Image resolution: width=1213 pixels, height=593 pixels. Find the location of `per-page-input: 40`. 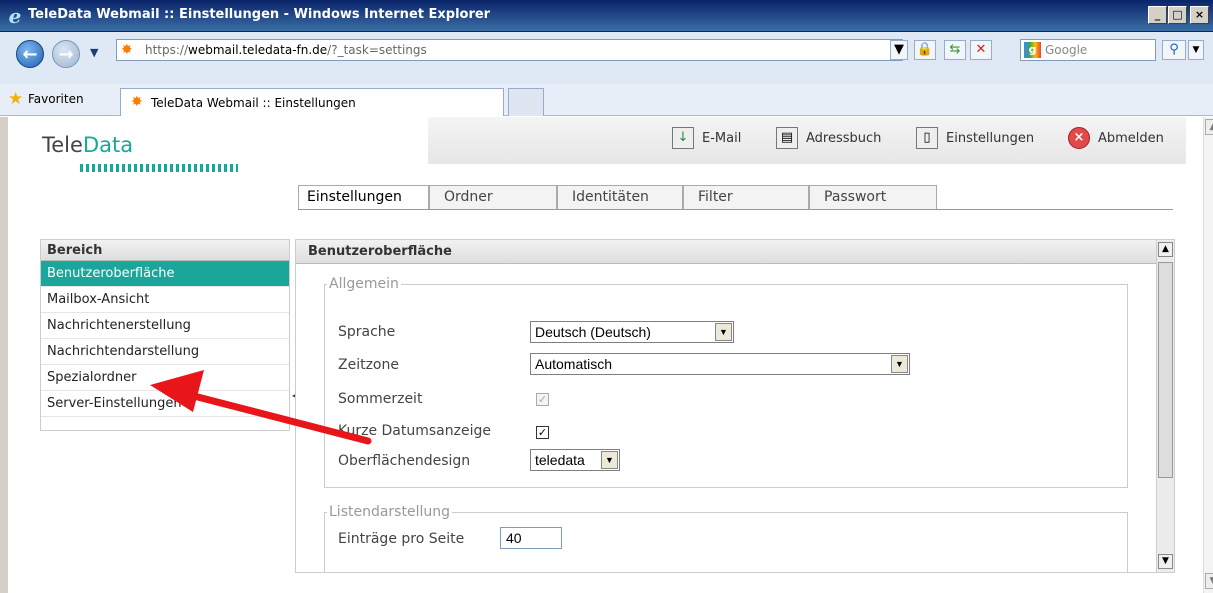

per-page-input: 40 is located at coordinates (531, 538).